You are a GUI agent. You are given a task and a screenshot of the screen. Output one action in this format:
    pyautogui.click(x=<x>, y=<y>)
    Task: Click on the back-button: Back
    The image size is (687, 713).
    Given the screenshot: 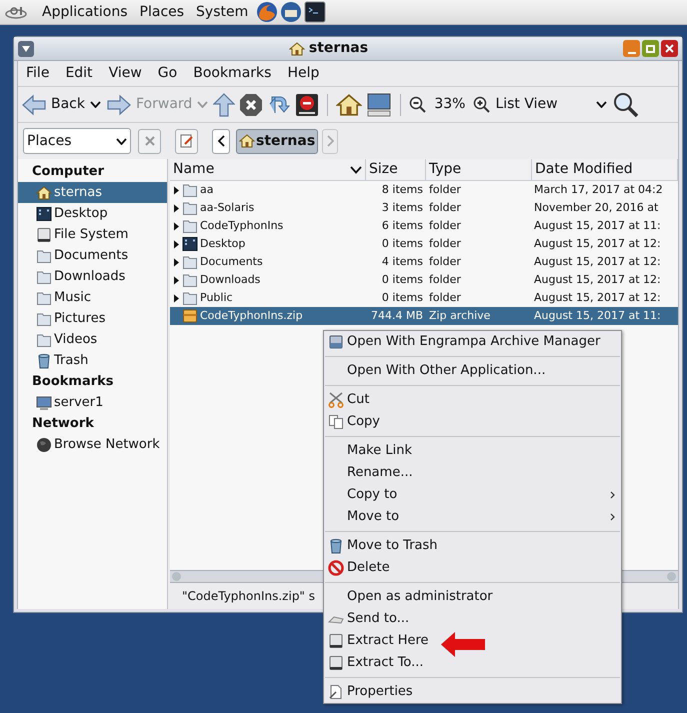 What is the action you would take?
    pyautogui.click(x=61, y=105)
    